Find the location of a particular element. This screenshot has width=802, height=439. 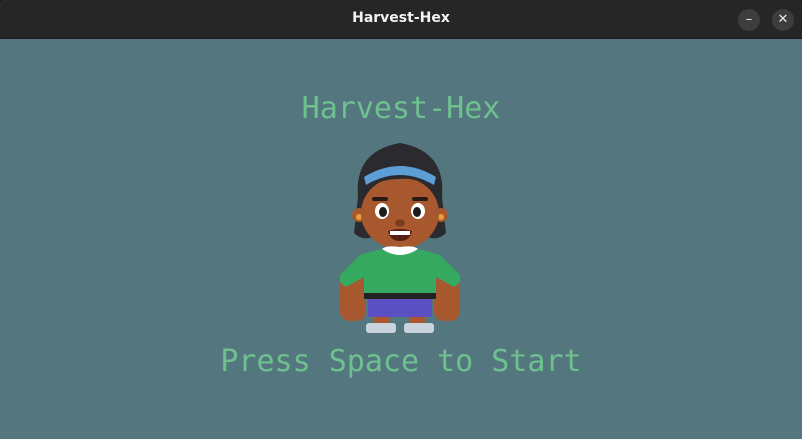

start-prompt: Press Space to Start is located at coordinates (401, 361).